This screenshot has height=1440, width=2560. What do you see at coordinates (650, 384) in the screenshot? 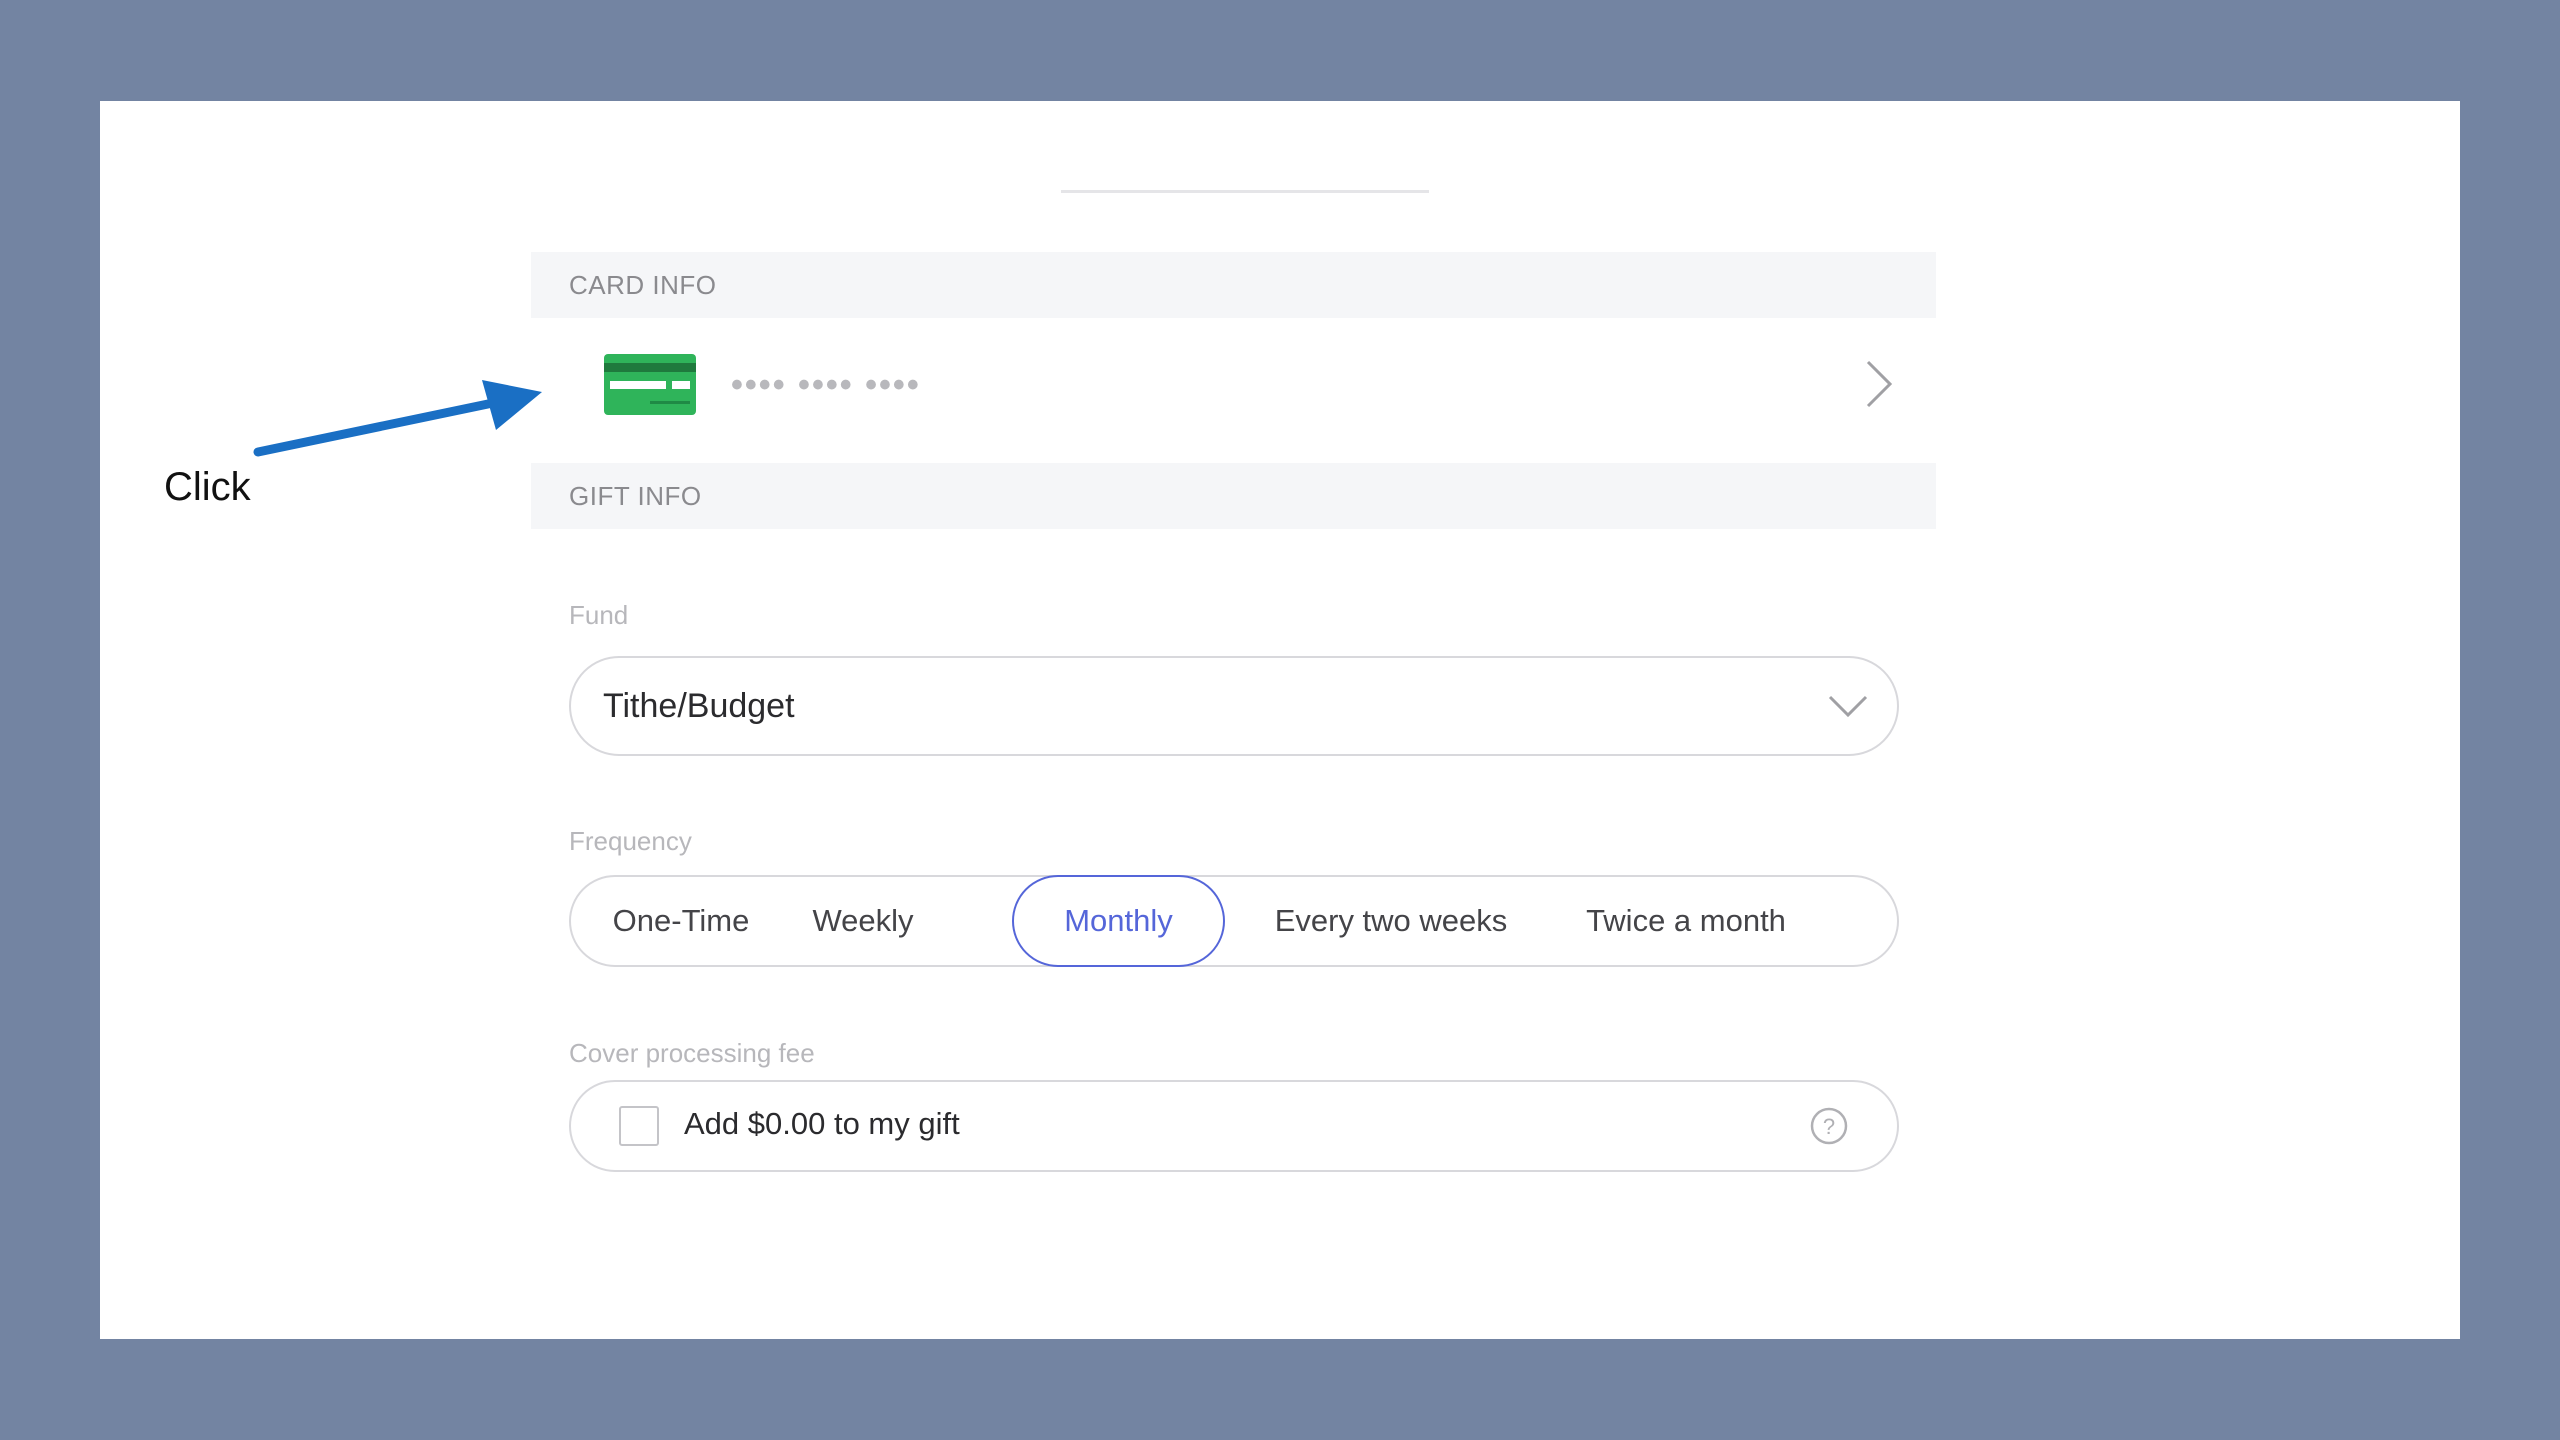
I see `credit-card-icon` at bounding box center [650, 384].